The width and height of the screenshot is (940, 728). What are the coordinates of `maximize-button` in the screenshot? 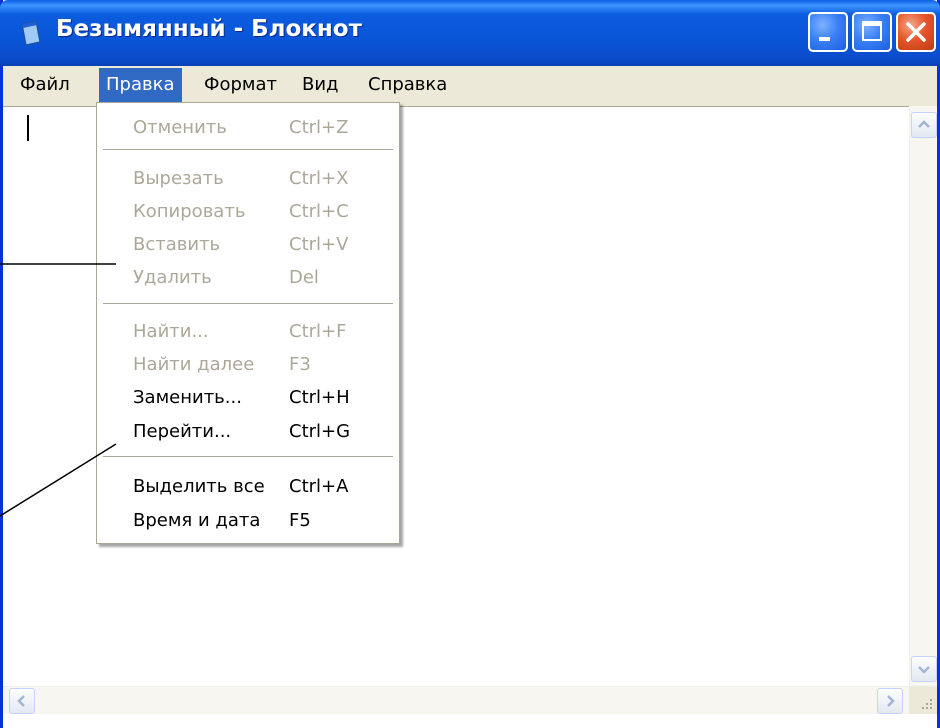 It's located at (872, 32).